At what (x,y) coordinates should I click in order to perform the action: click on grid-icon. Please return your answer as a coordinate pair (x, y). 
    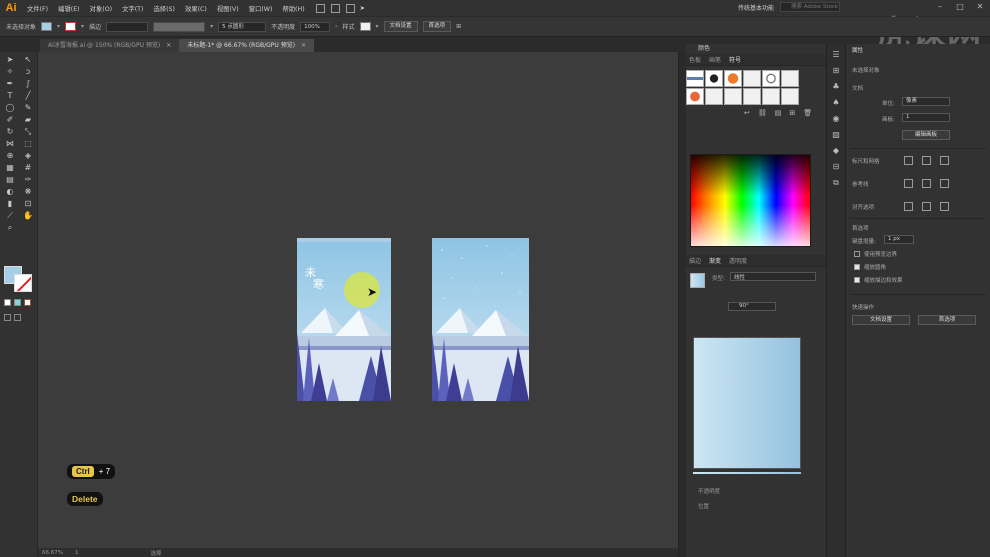
    Looking at the image, I should click on (926, 160).